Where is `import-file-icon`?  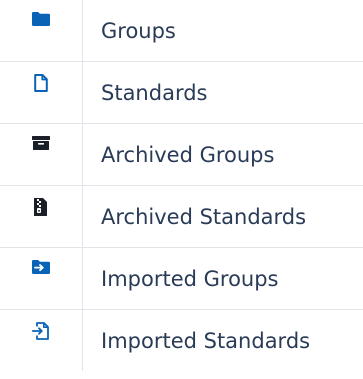
import-file-icon is located at coordinates (41, 331).